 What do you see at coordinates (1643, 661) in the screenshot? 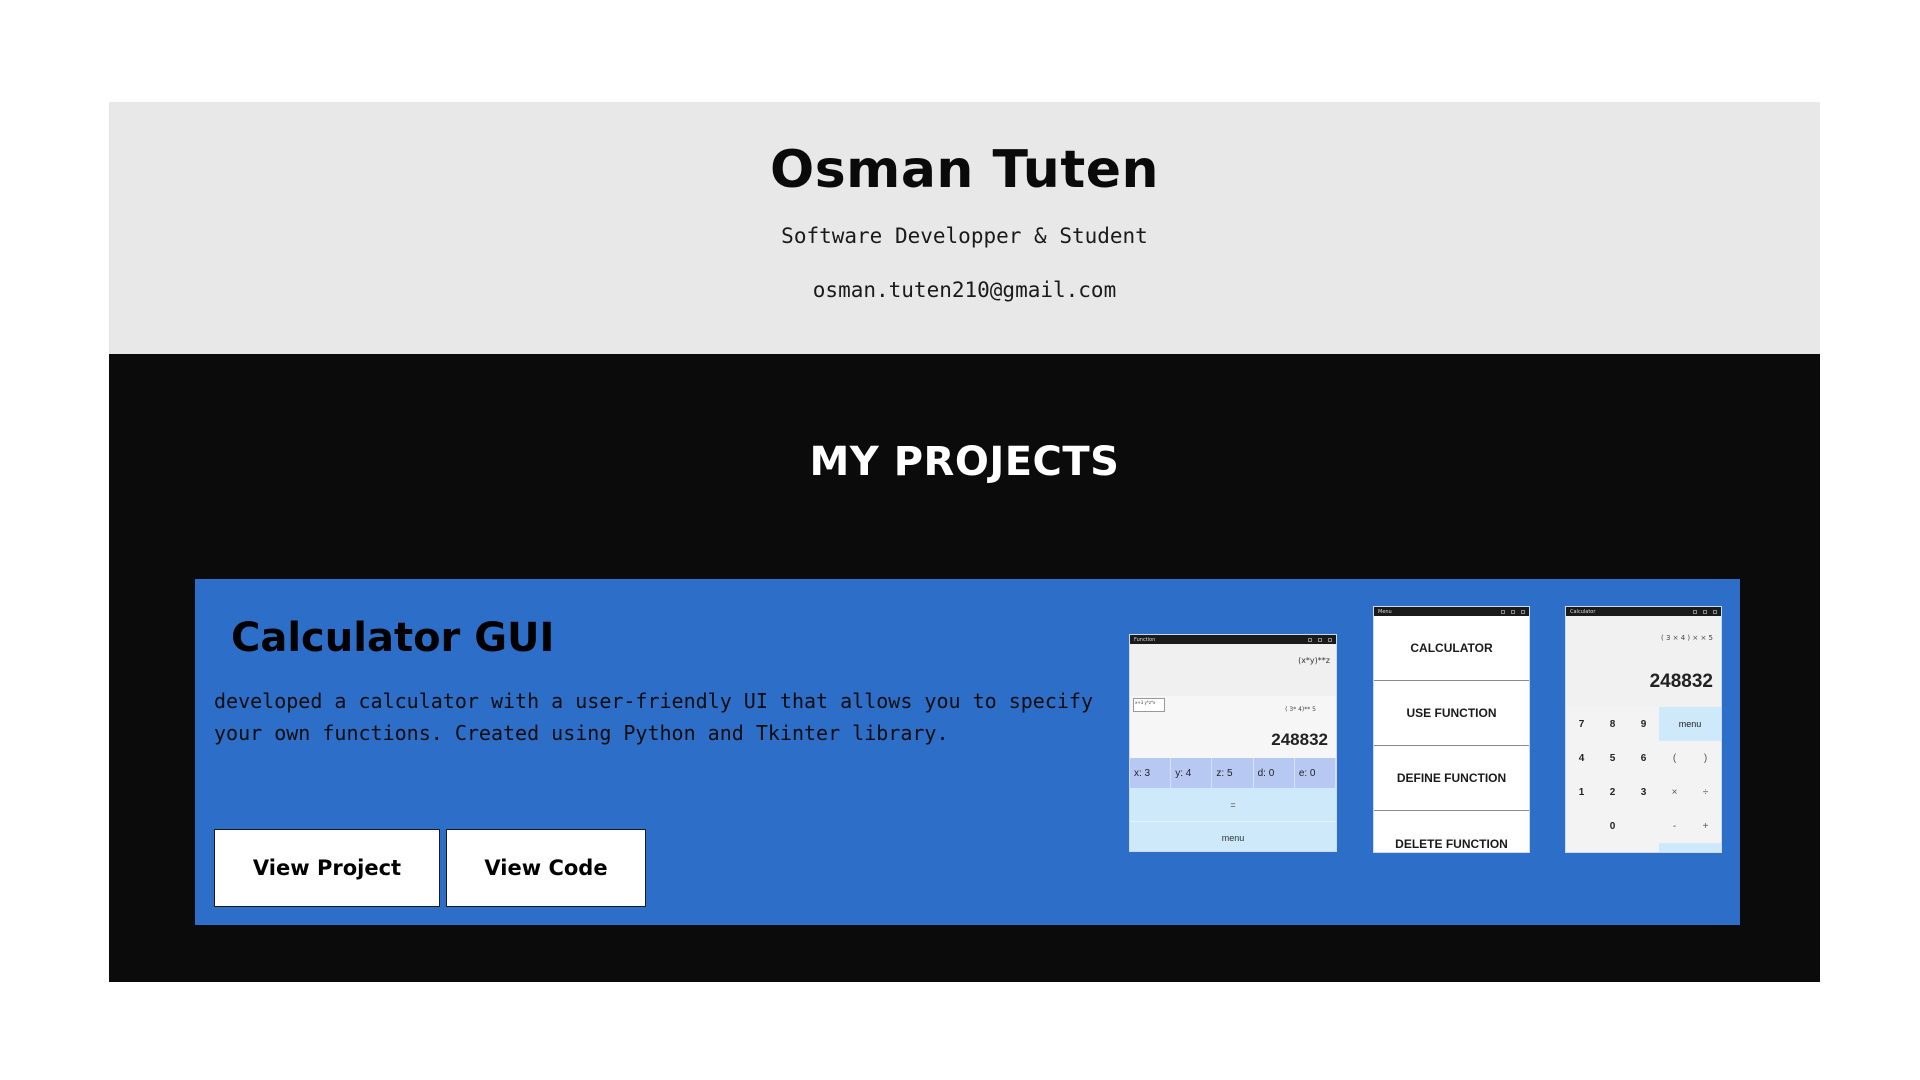
I see `calculator-display: ( 3 × 4 ) × × 5 248832` at bounding box center [1643, 661].